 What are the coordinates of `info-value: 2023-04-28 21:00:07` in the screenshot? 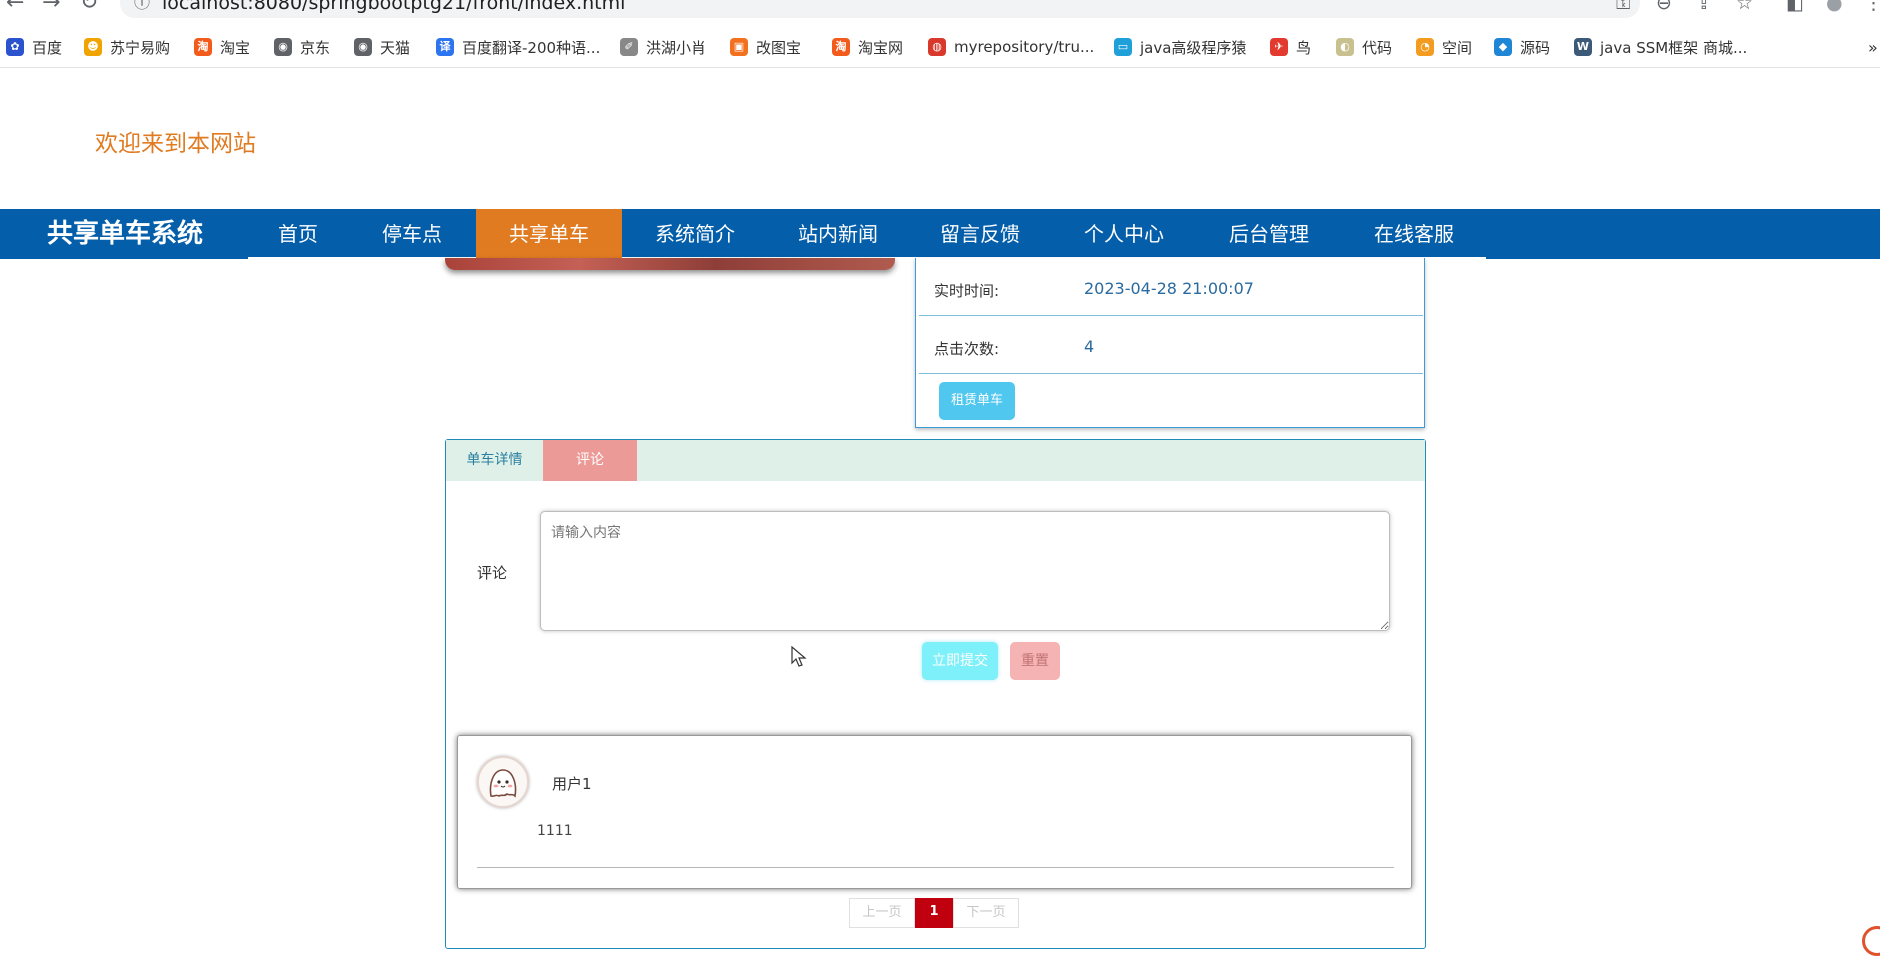 It's located at (1169, 288).